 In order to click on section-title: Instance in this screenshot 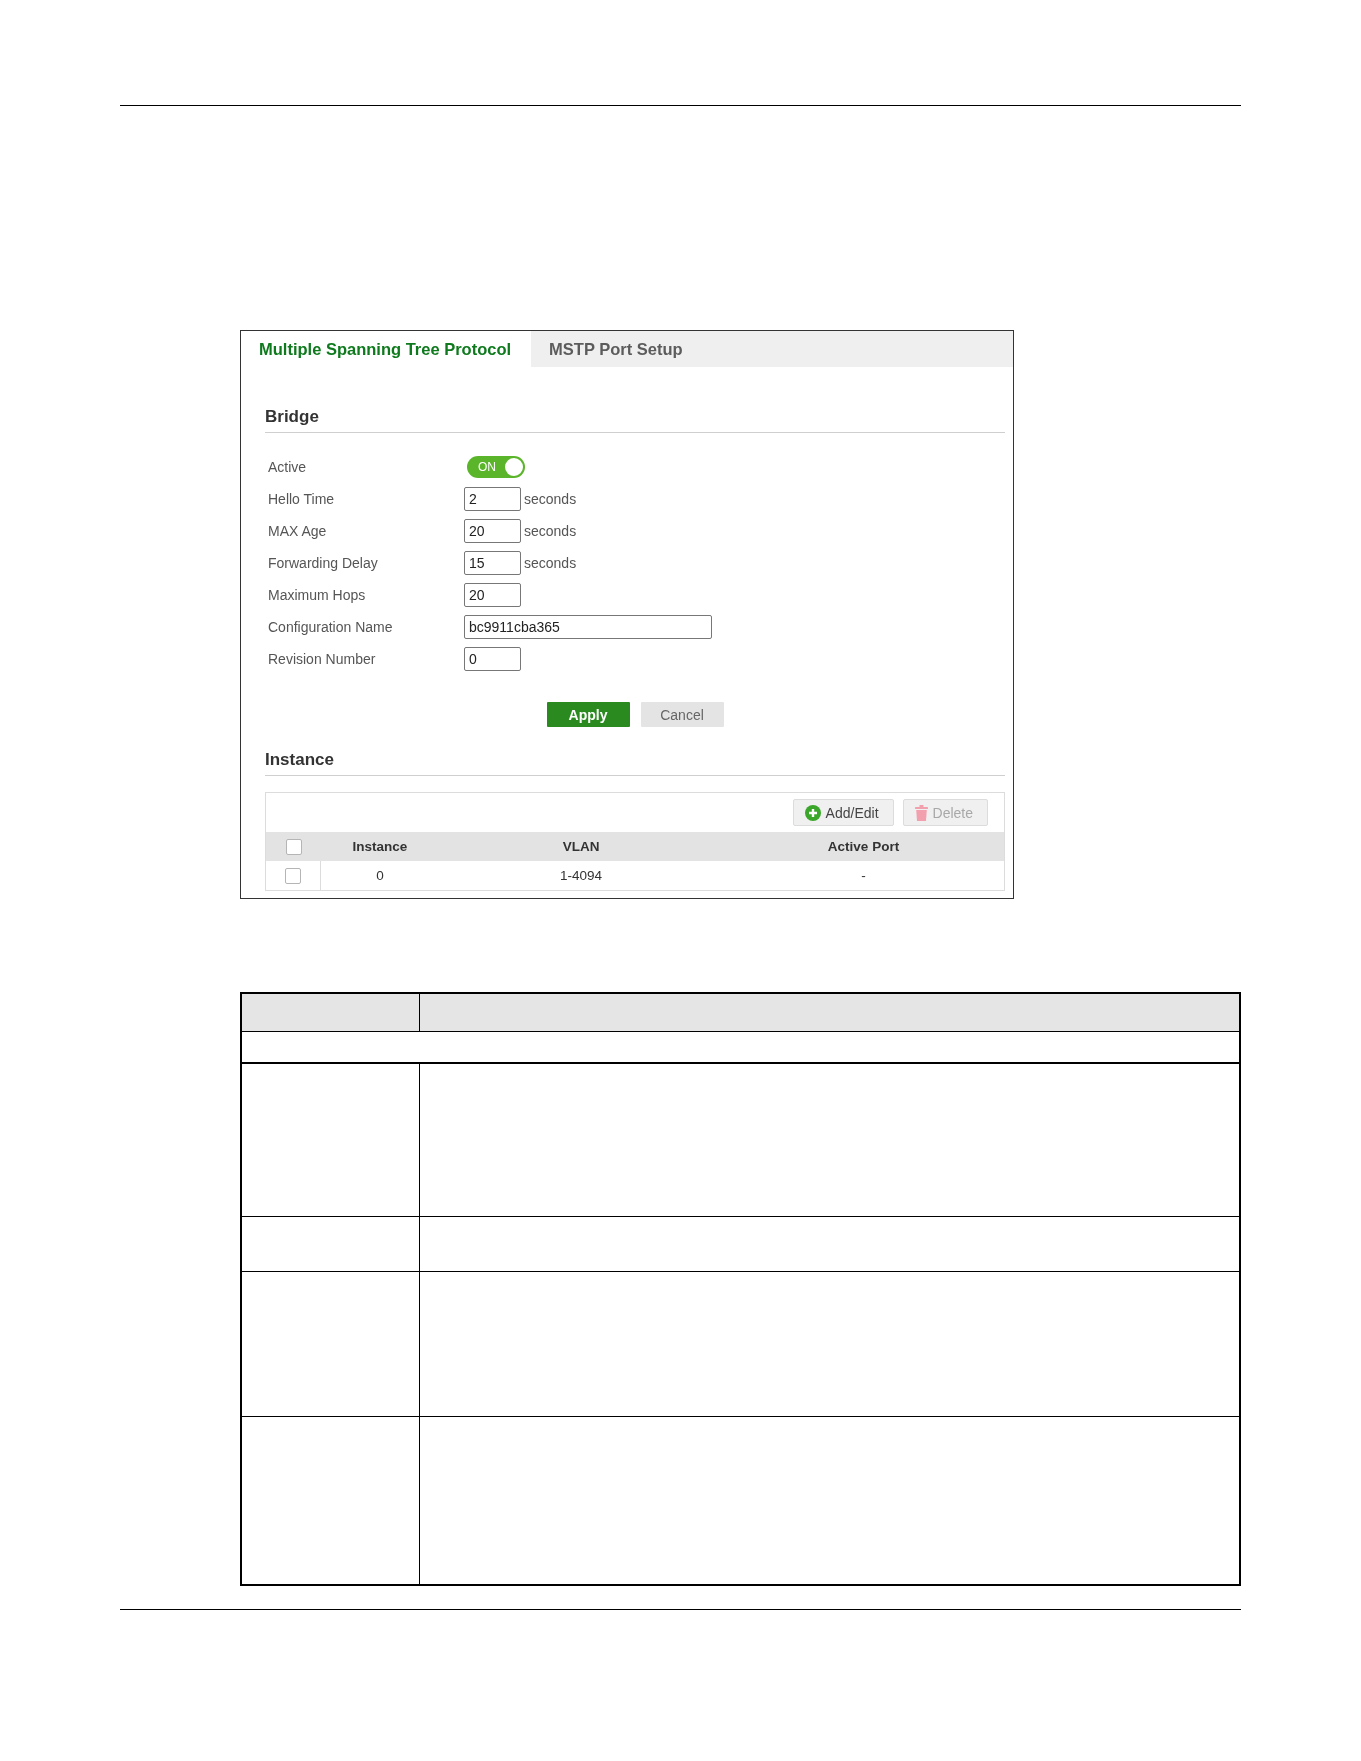, I will do `click(635, 763)`.